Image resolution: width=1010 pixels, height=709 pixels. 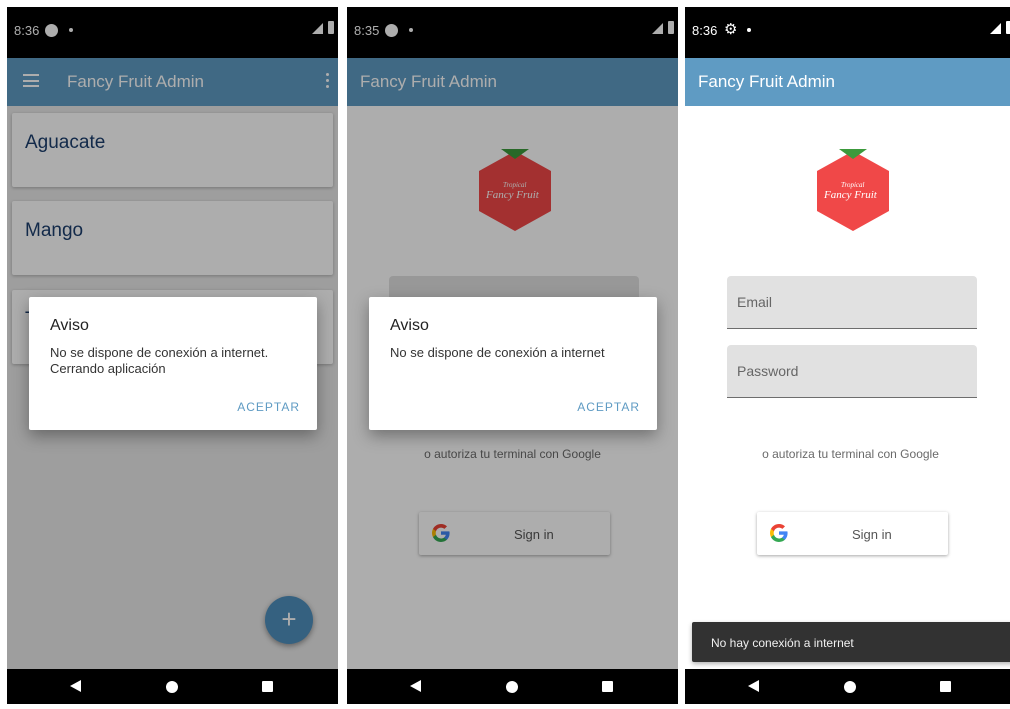 I want to click on email-field, so click(x=852, y=302).